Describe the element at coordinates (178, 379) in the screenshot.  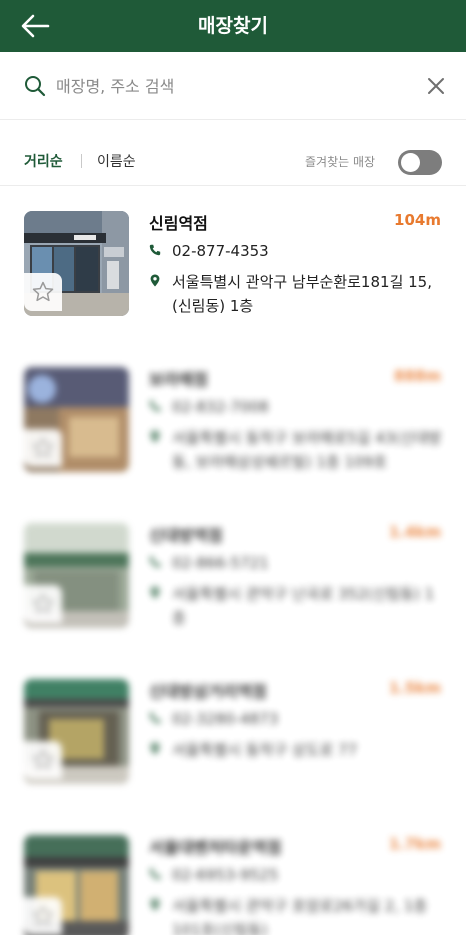
I see `store-name: 보라매점` at that location.